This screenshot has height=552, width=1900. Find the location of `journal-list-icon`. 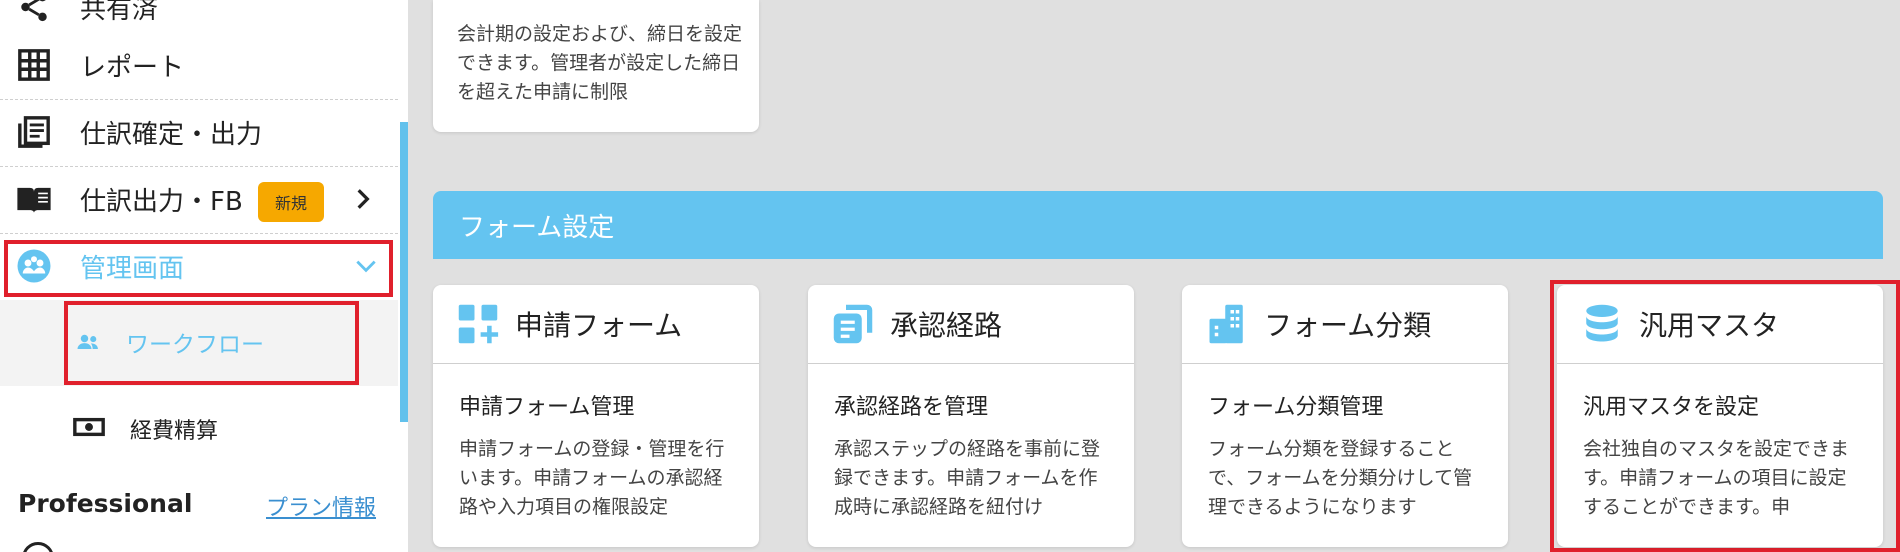

journal-list-icon is located at coordinates (34, 132).